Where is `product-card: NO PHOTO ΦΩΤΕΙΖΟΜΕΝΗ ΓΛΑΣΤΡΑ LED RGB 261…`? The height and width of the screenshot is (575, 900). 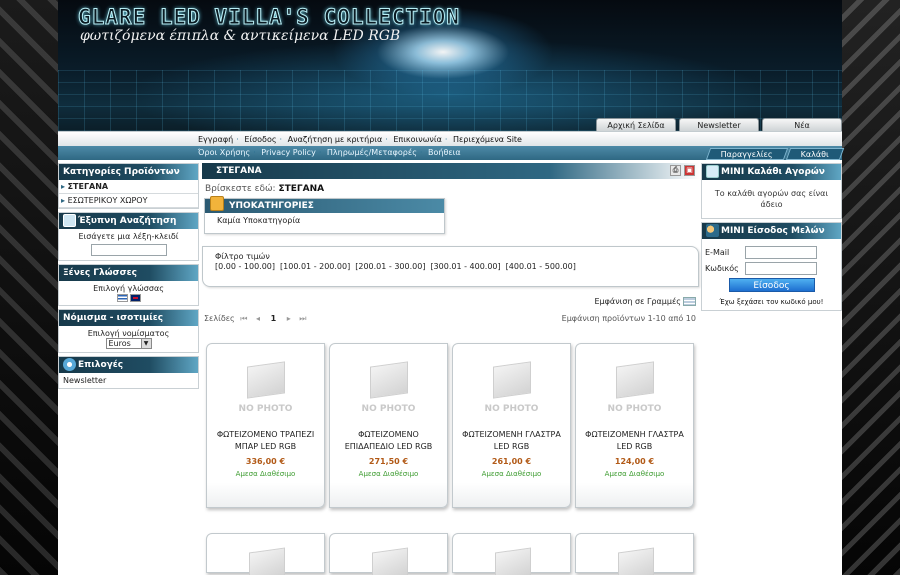 product-card: NO PHOTO ΦΩΤΕΙΖΟΜΕΝΗ ΓΛΑΣΤΡΑ LED RGB 261… is located at coordinates (511, 425).